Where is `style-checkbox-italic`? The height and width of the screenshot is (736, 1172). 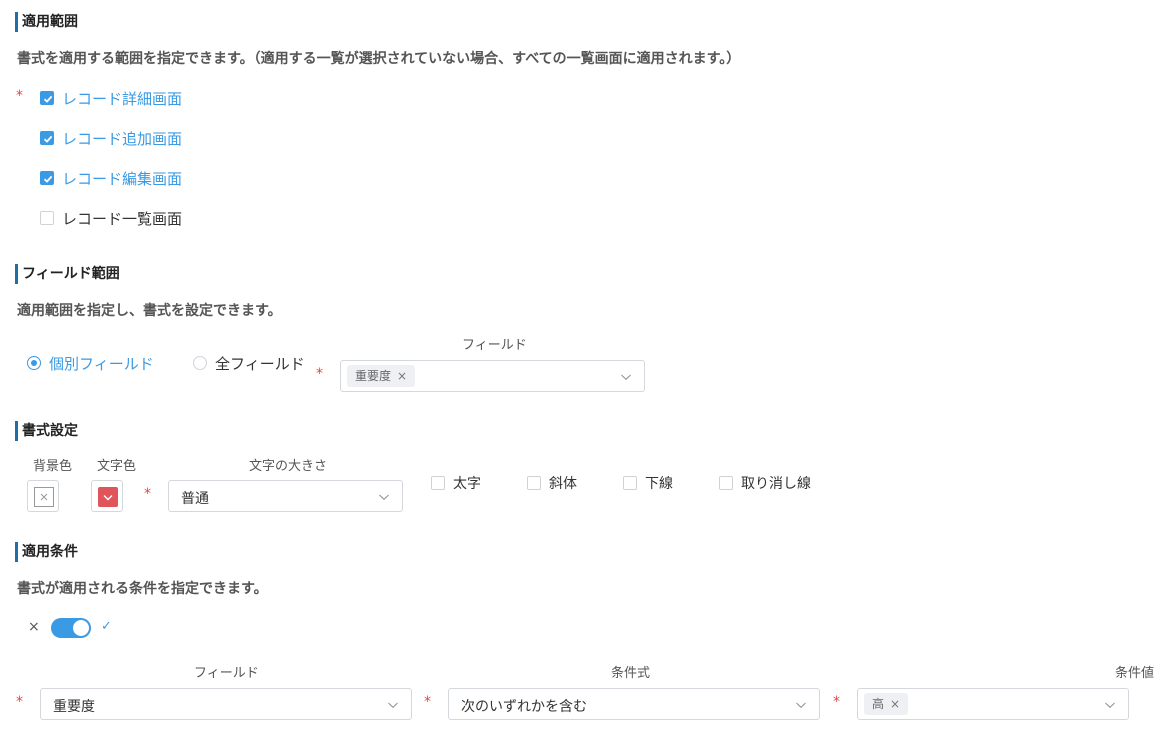 style-checkbox-italic is located at coordinates (534, 483).